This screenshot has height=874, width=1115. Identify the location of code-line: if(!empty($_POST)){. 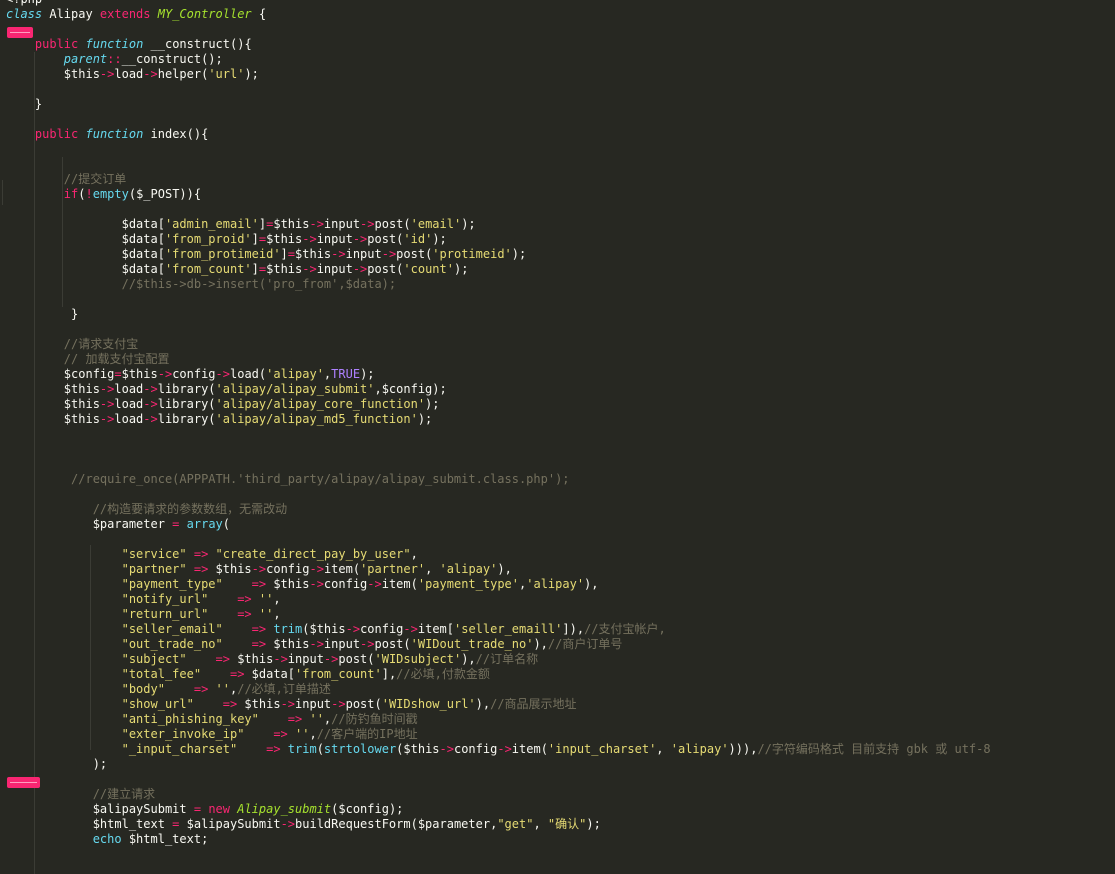
(498, 194).